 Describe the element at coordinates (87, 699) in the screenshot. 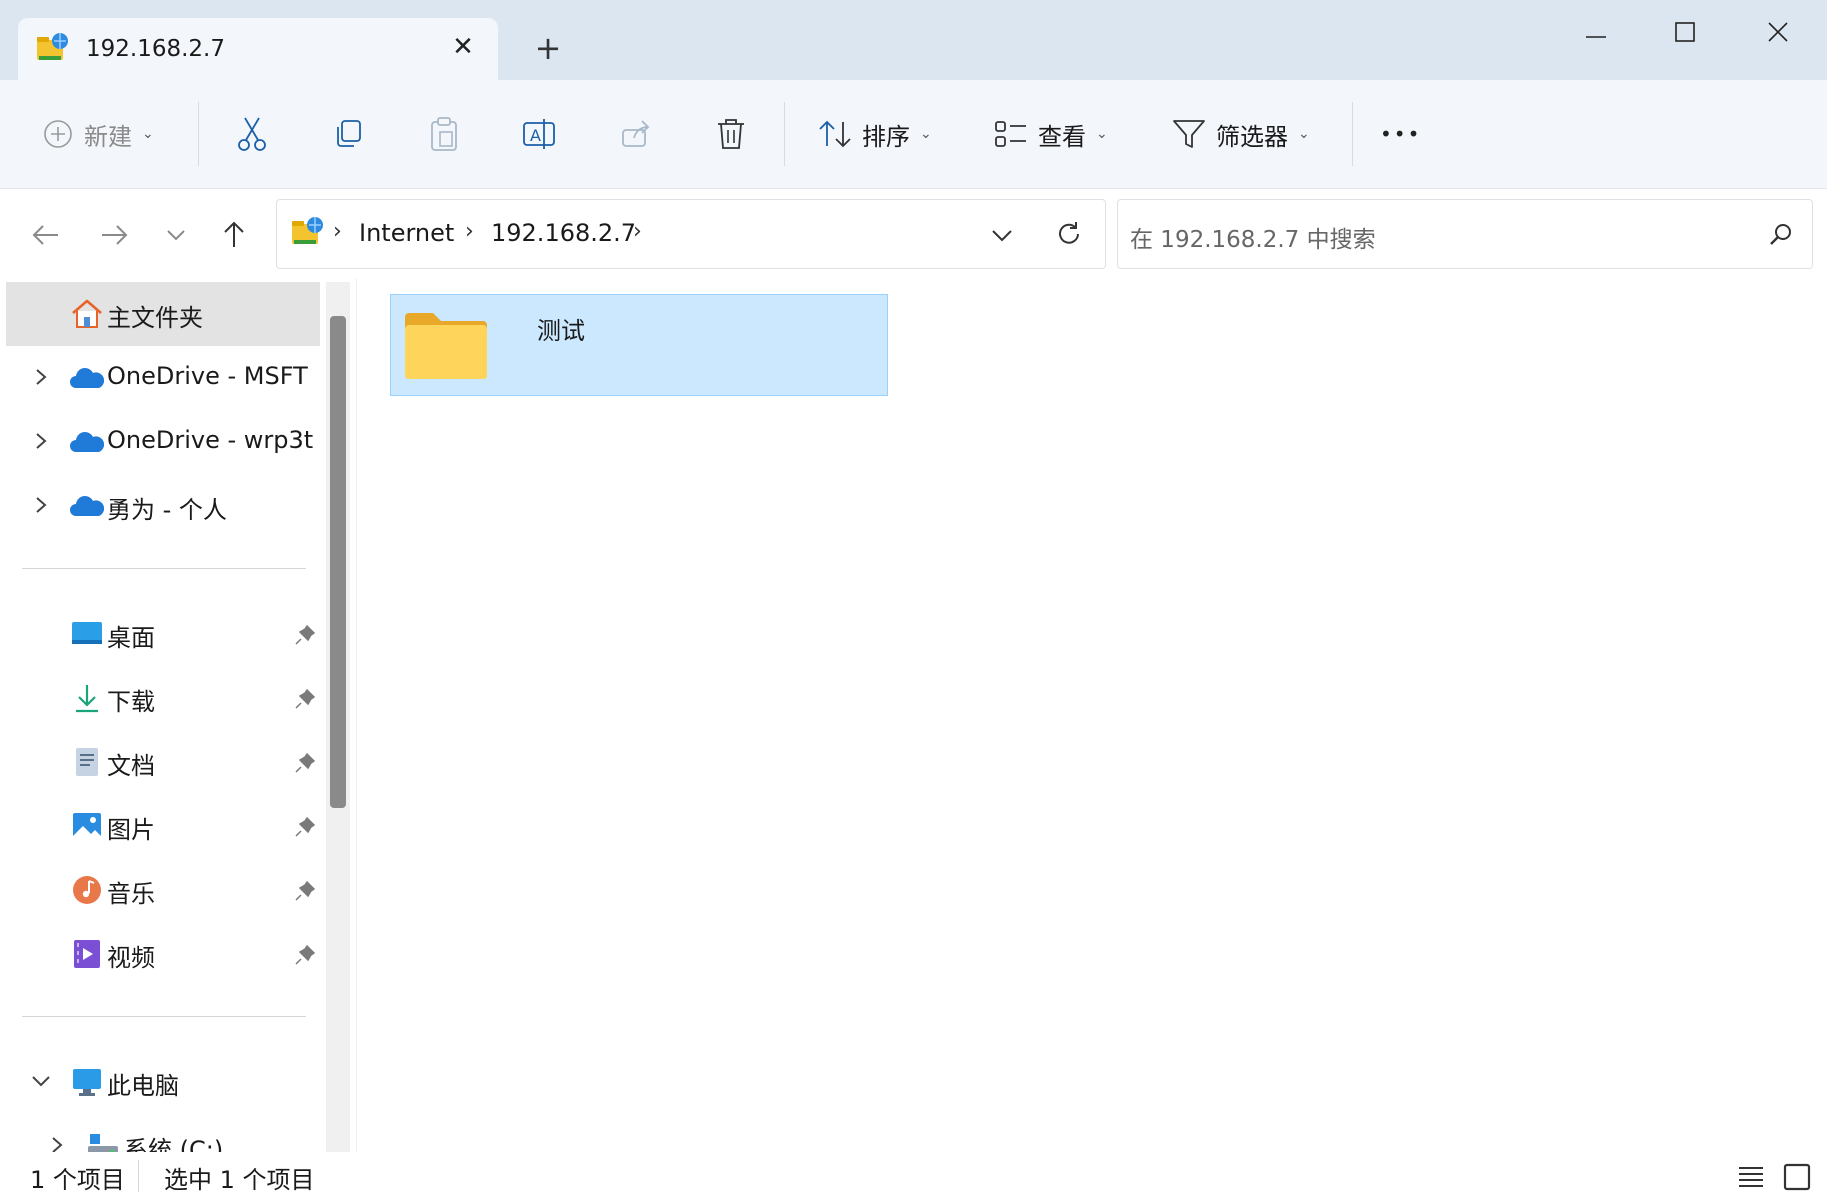

I see `download-icon` at that location.